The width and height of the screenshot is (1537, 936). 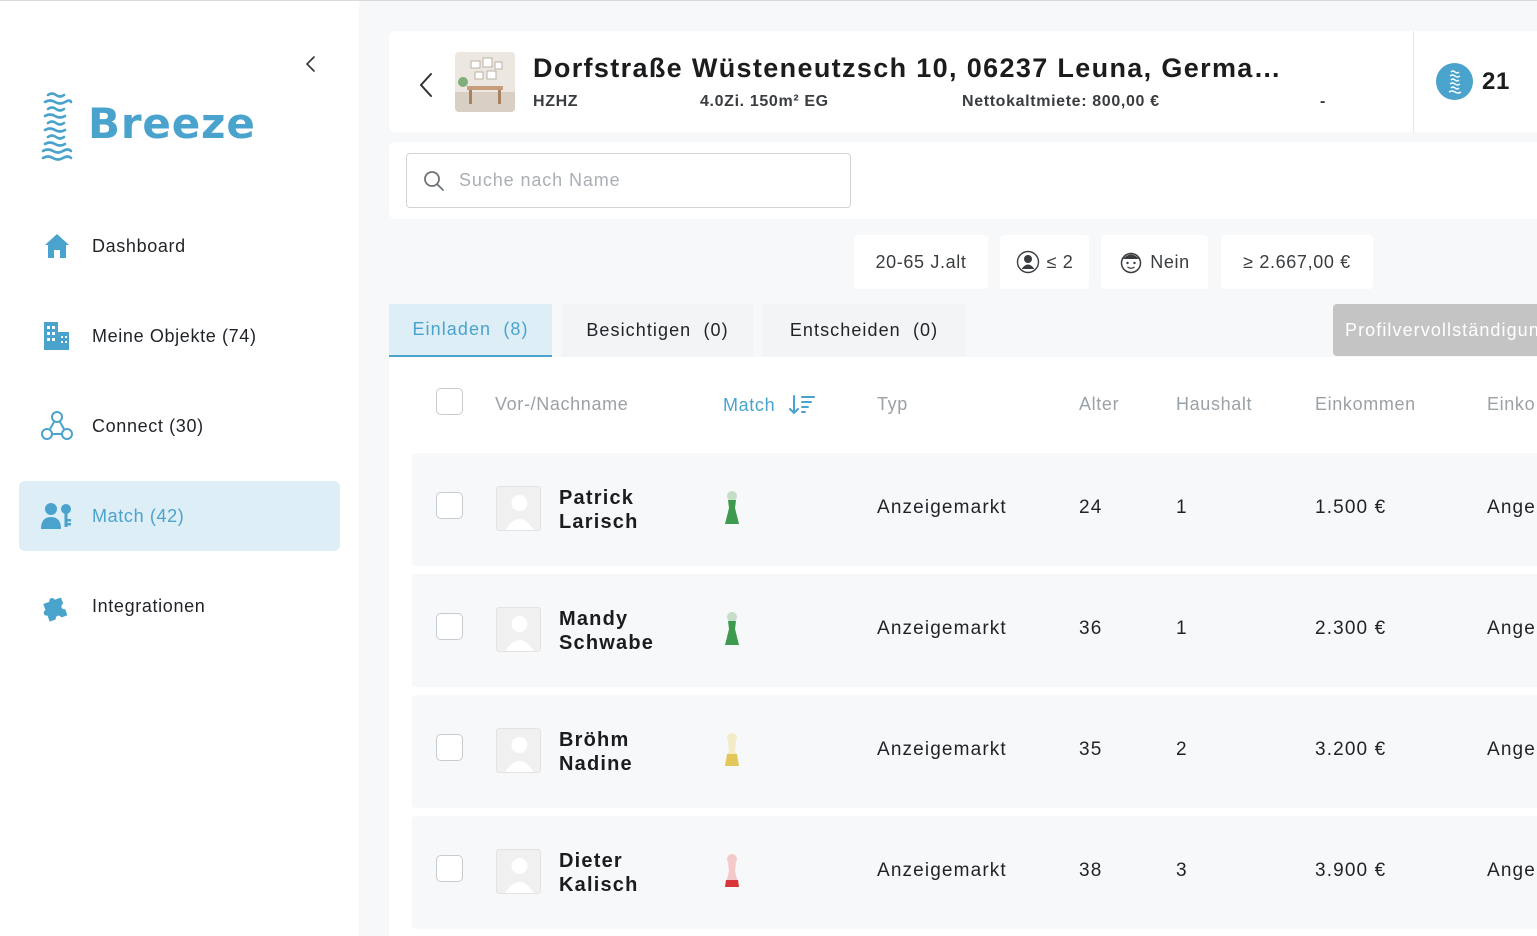 I want to click on search-icon, so click(x=434, y=180).